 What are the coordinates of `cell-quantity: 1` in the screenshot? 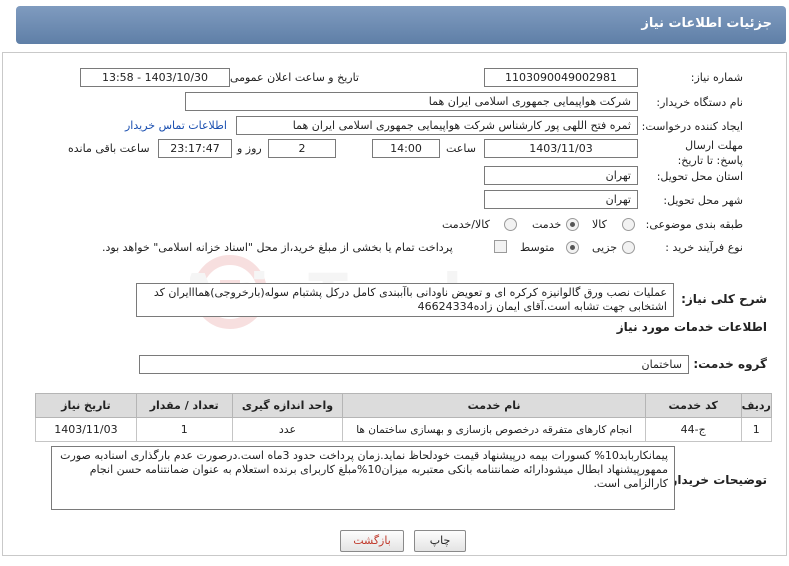 It's located at (184, 429).